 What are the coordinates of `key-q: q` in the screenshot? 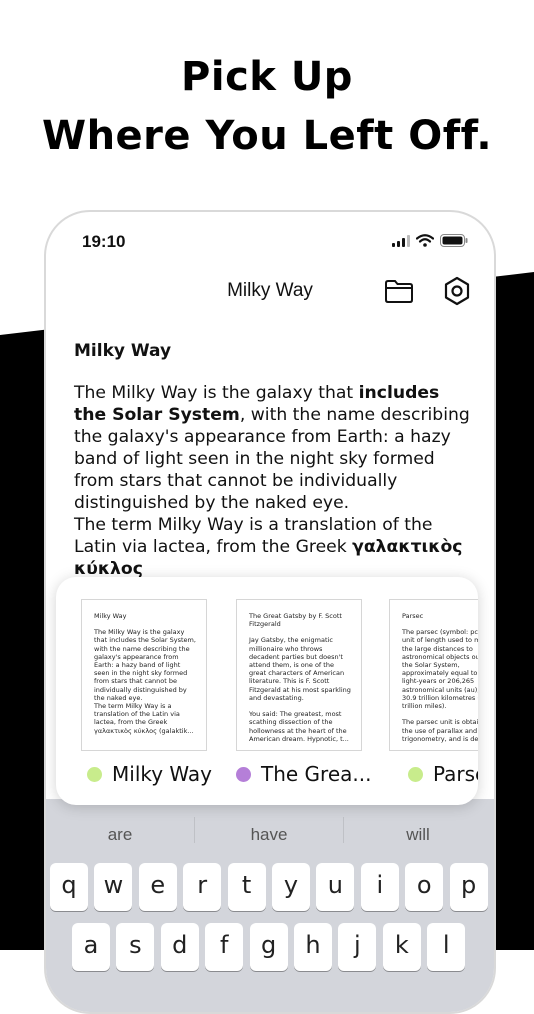 It's located at (69, 887).